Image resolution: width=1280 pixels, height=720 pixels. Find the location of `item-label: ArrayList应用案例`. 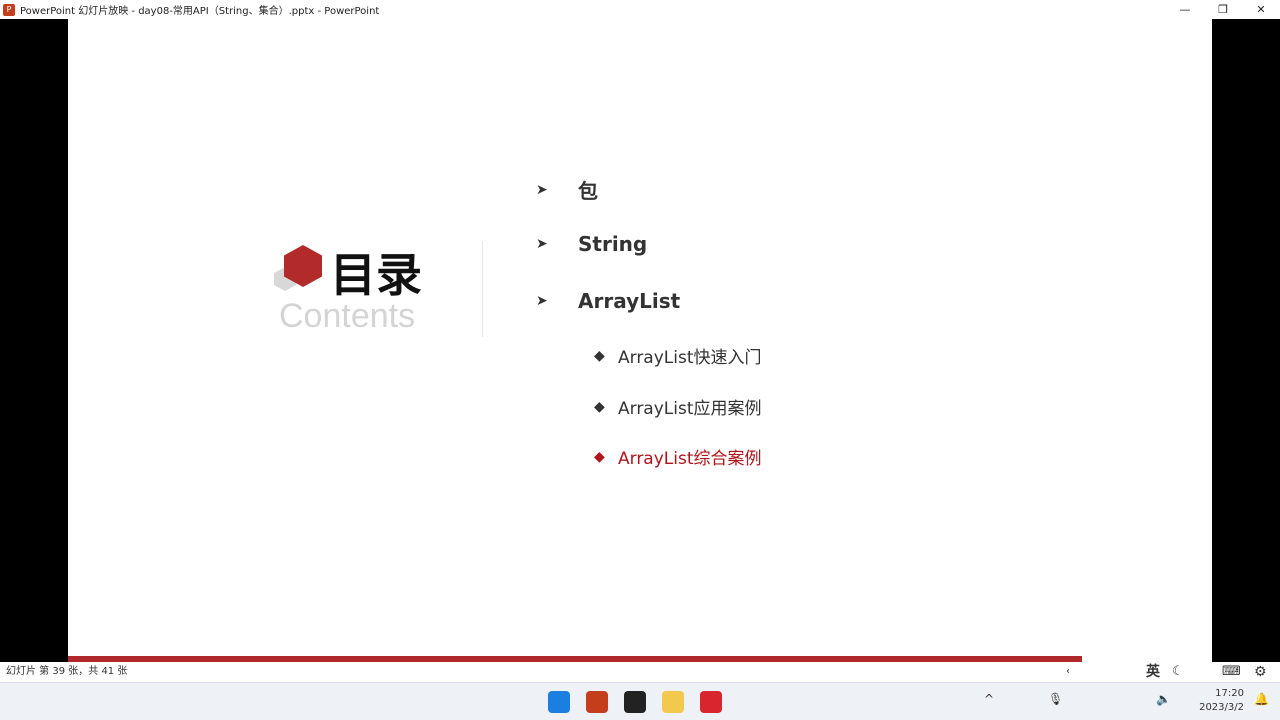

item-label: ArrayList应用案例 is located at coordinates (690, 409).